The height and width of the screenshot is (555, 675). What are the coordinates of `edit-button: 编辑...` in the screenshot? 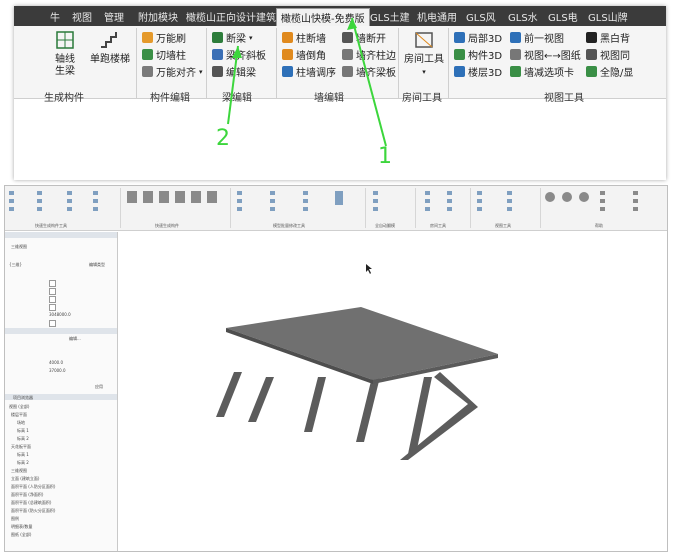 It's located at (75, 339).